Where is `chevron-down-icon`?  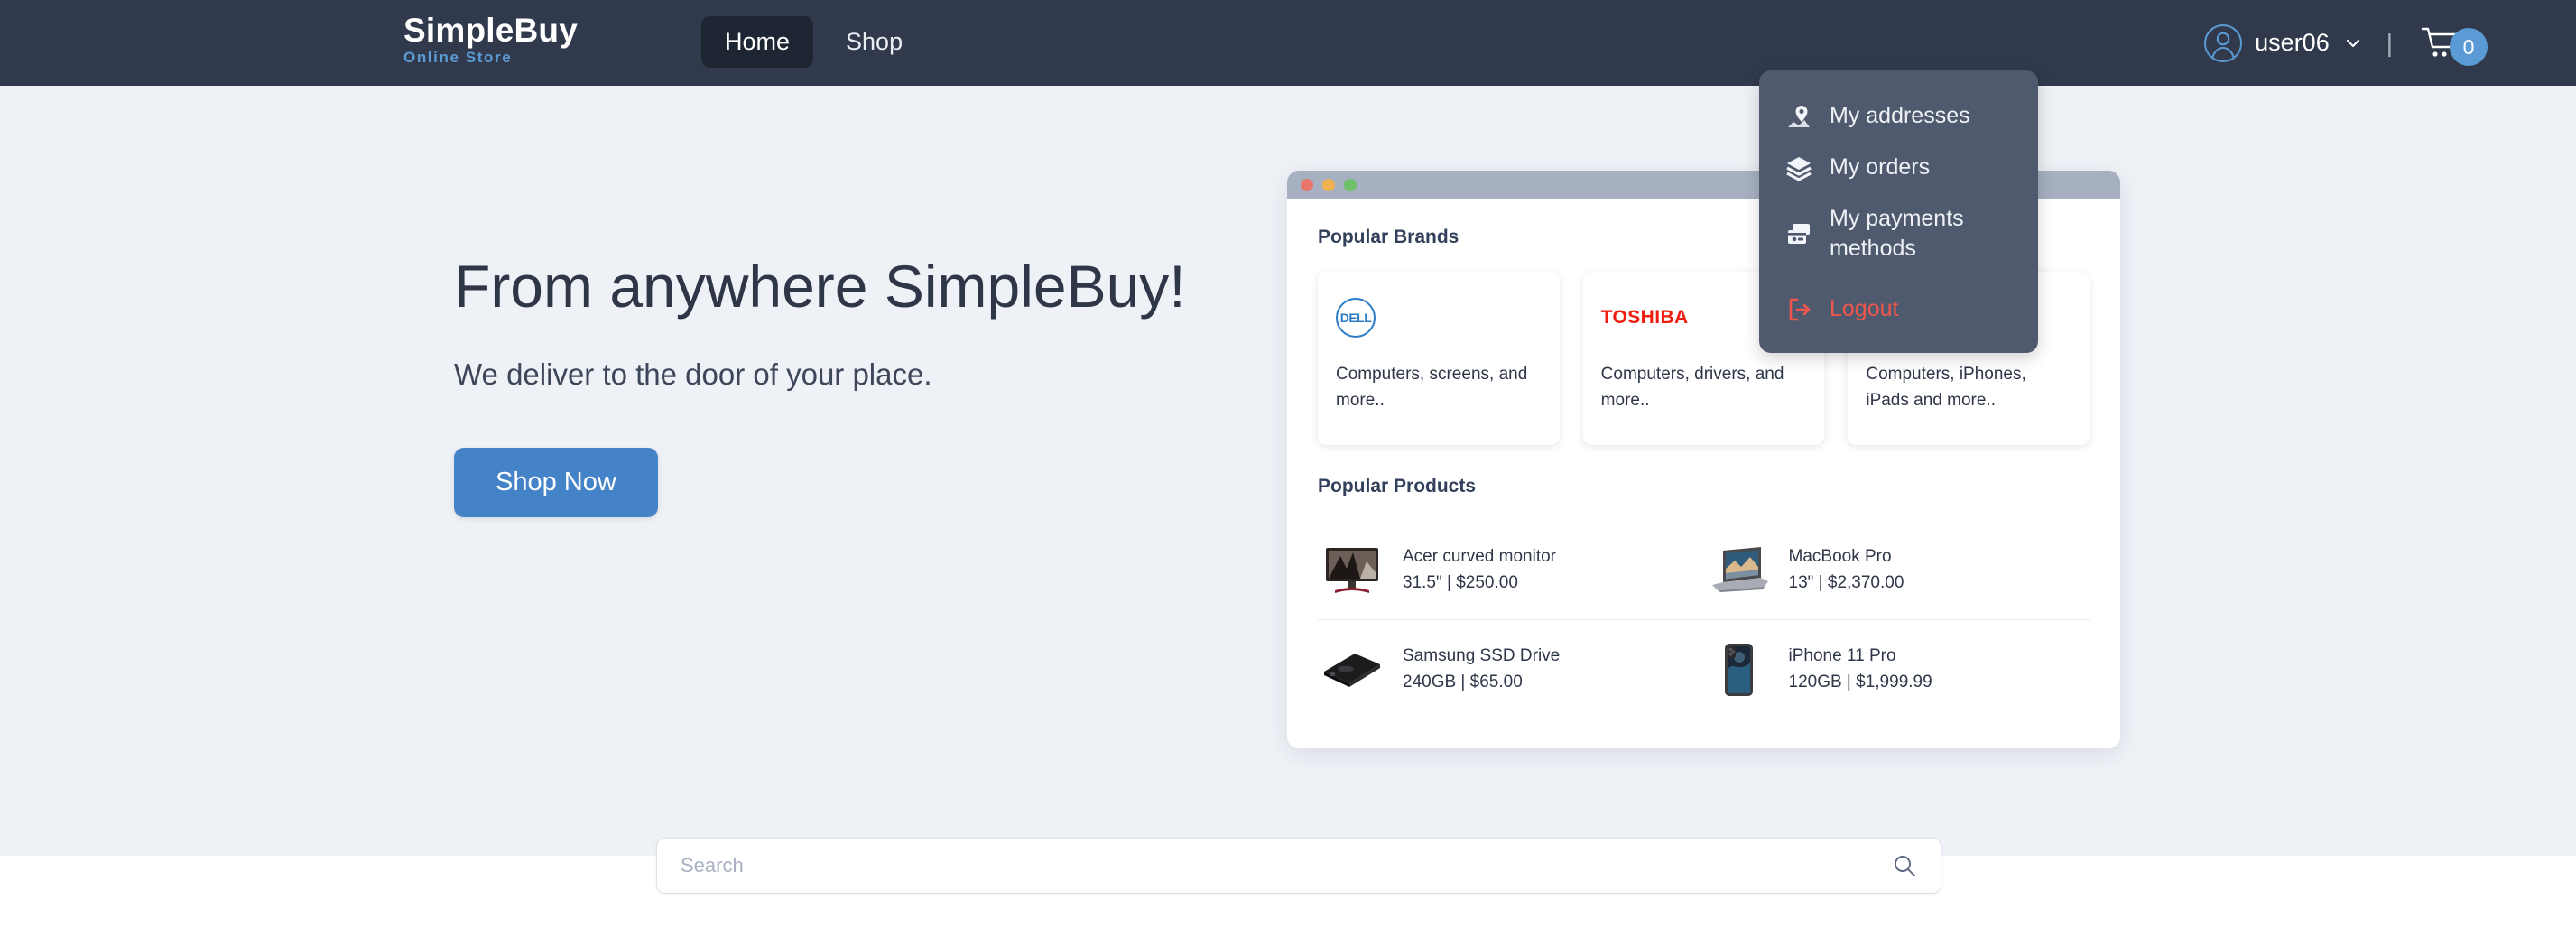
chevron-down-icon is located at coordinates (2352, 43).